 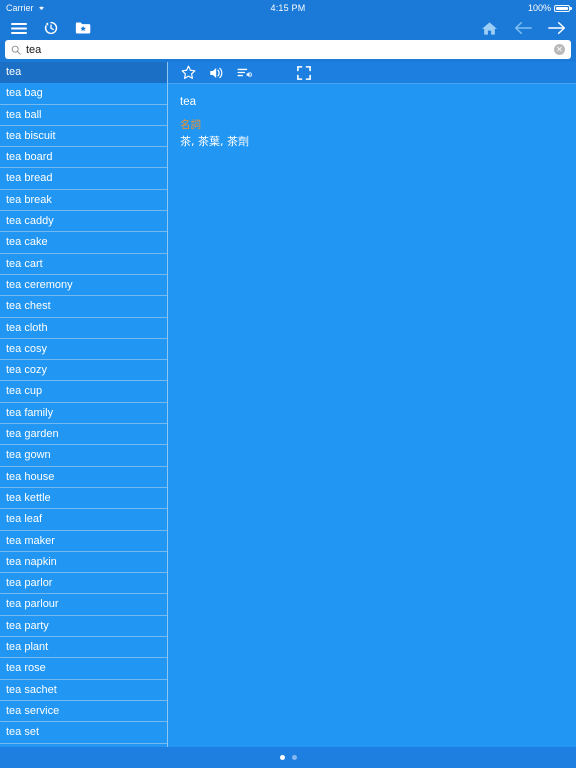 I want to click on word-list-item: tea kettle, so click(x=83, y=499).